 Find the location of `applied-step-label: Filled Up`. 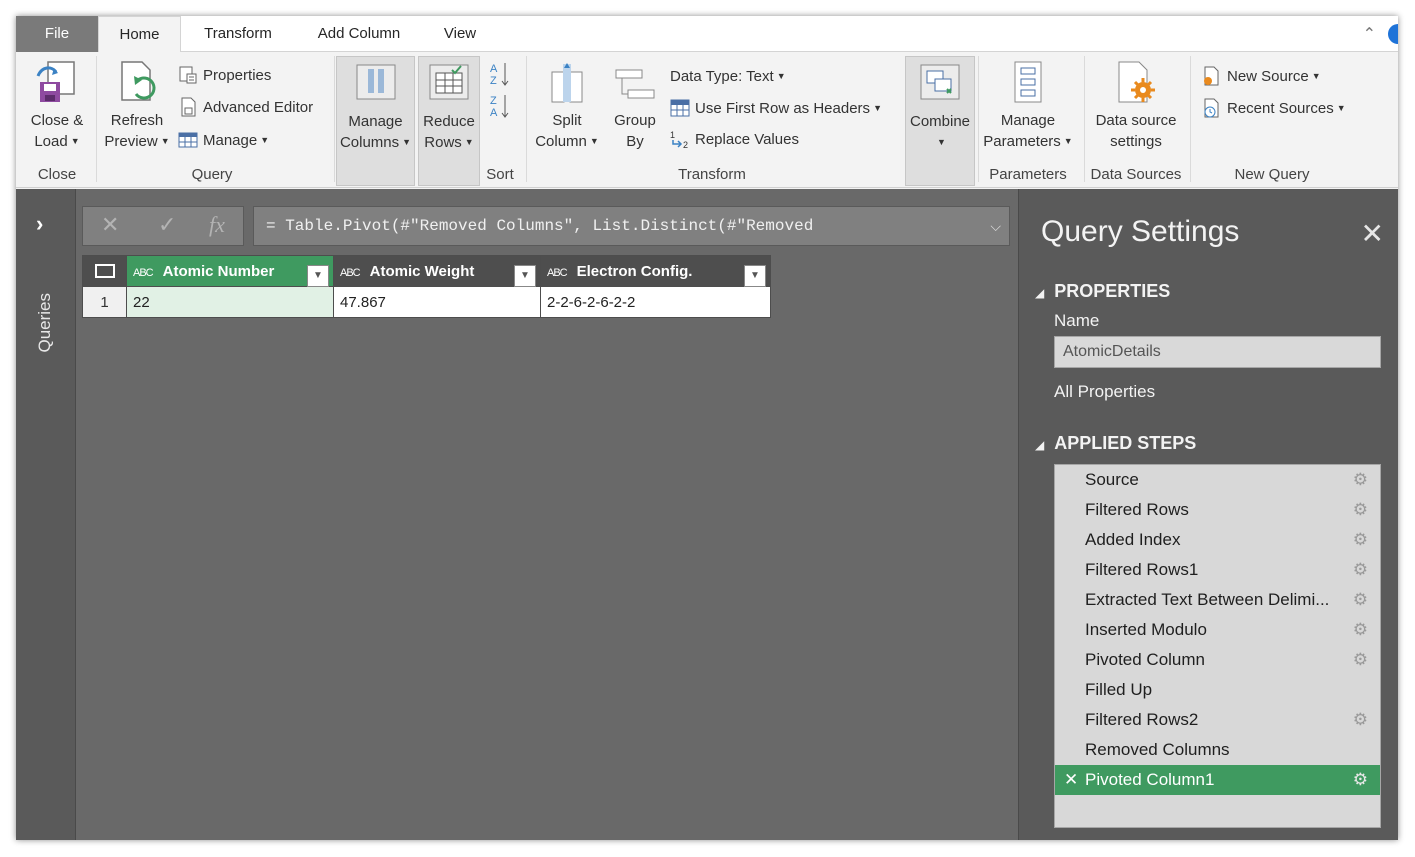

applied-step-label: Filled Up is located at coordinates (1119, 689).